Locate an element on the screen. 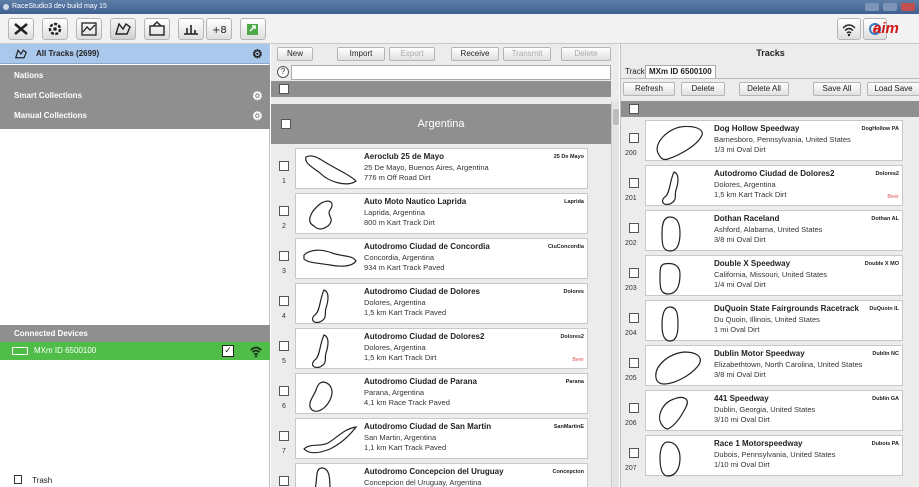 This screenshot has width=919, height=487. tab-device: MXm ID 6500100 is located at coordinates (680, 71).